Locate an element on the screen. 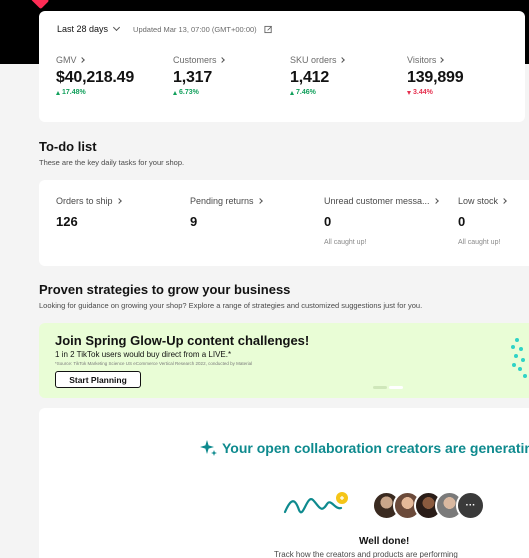  metric-delta: 17.48% is located at coordinates (95, 92).